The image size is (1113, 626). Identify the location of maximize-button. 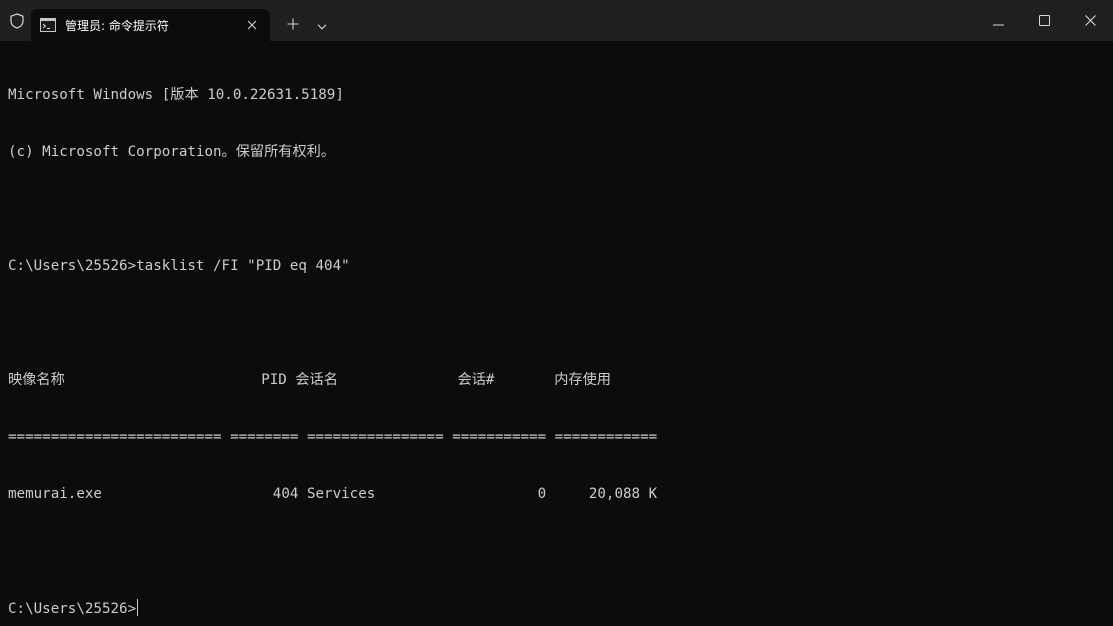
(1044, 20).